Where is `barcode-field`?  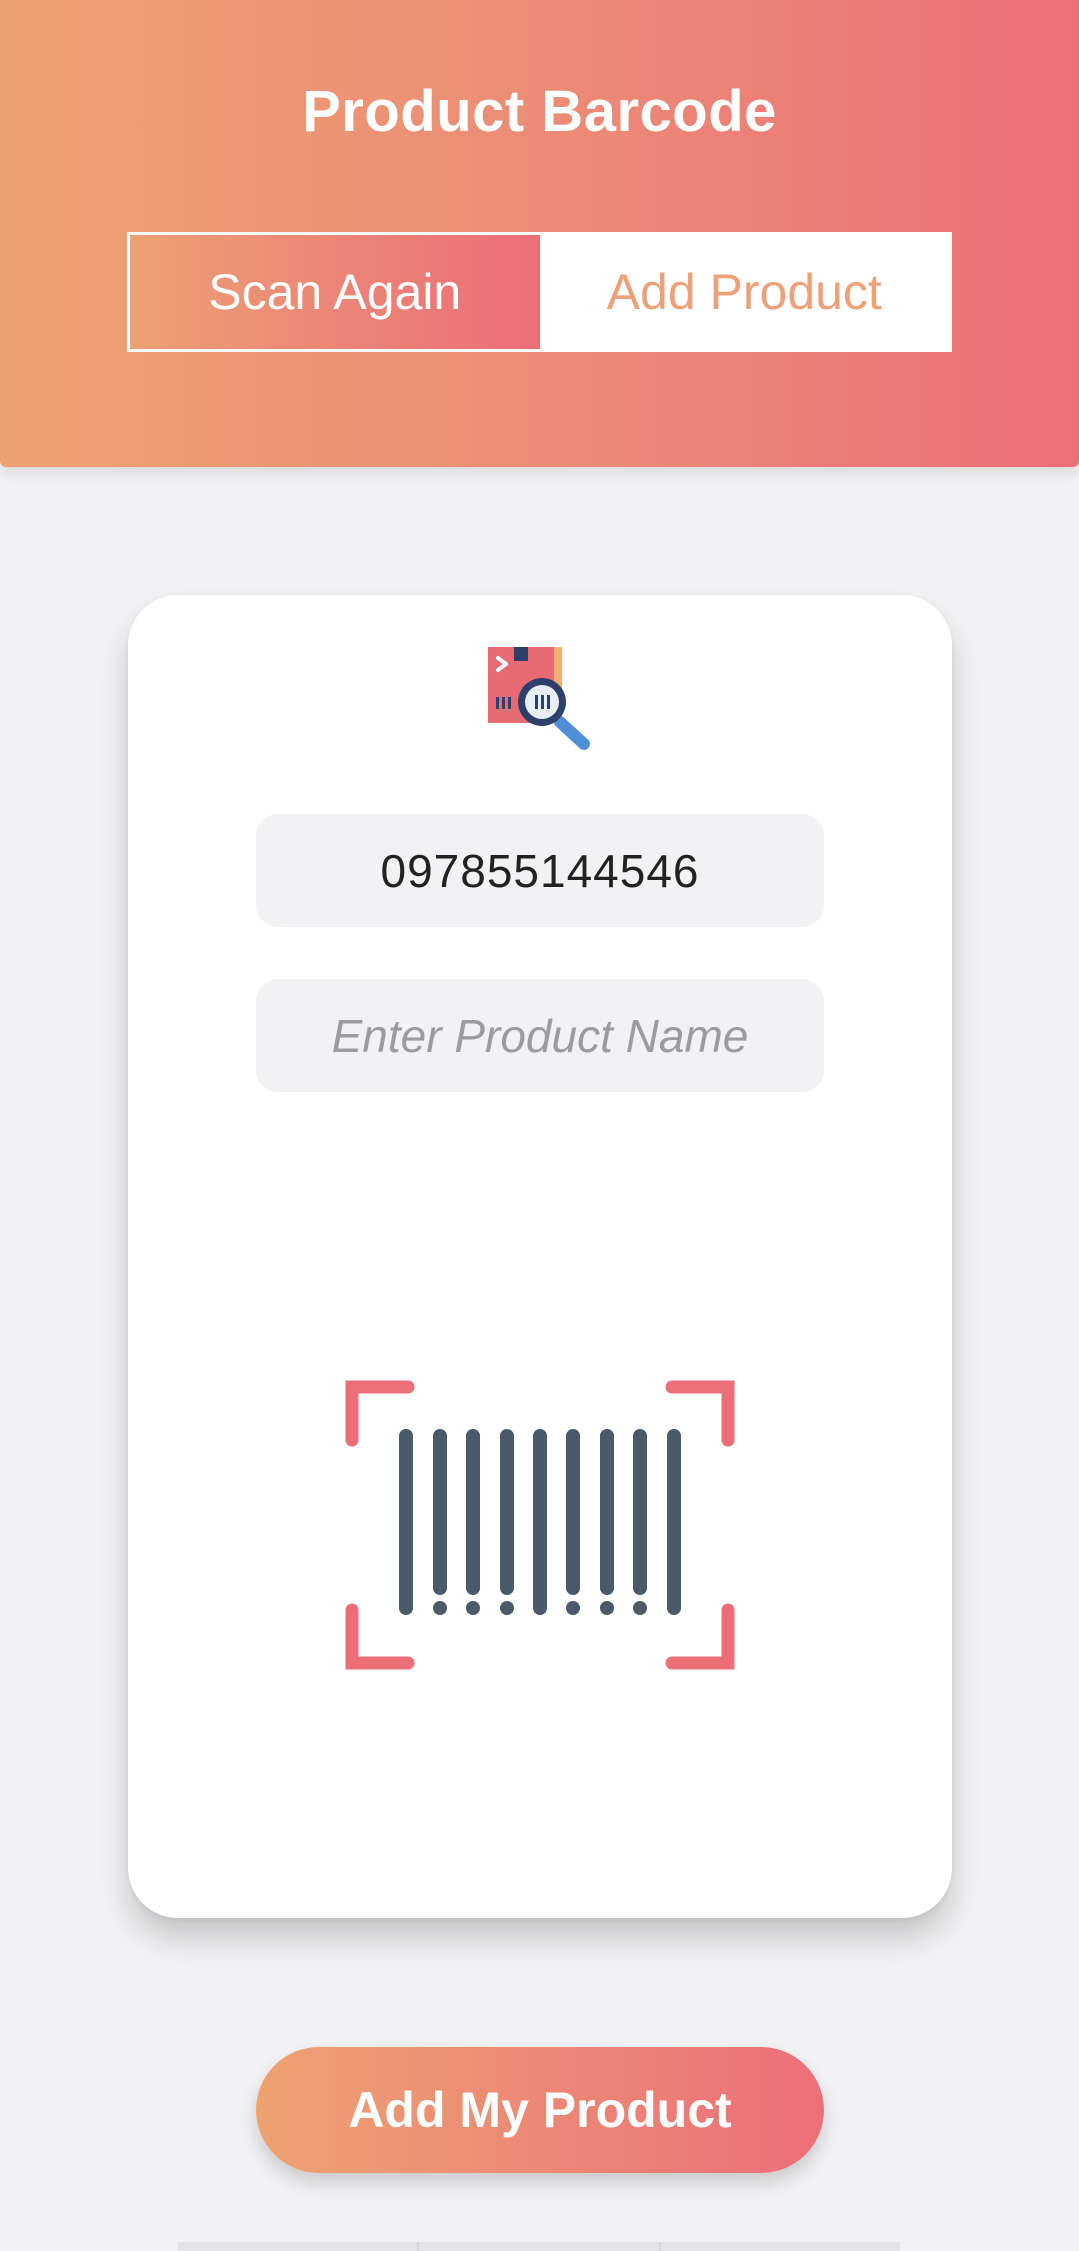
barcode-field is located at coordinates (540, 870).